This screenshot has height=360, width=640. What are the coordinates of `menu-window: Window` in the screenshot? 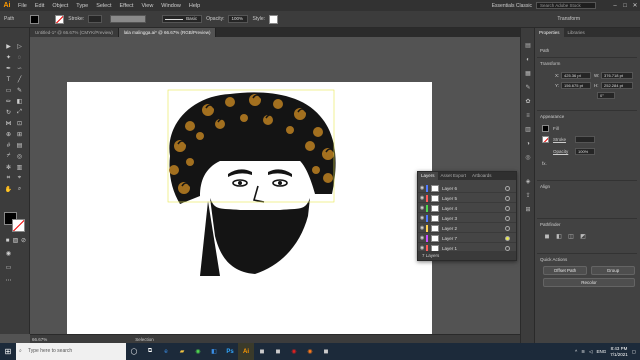 It's located at (171, 6).